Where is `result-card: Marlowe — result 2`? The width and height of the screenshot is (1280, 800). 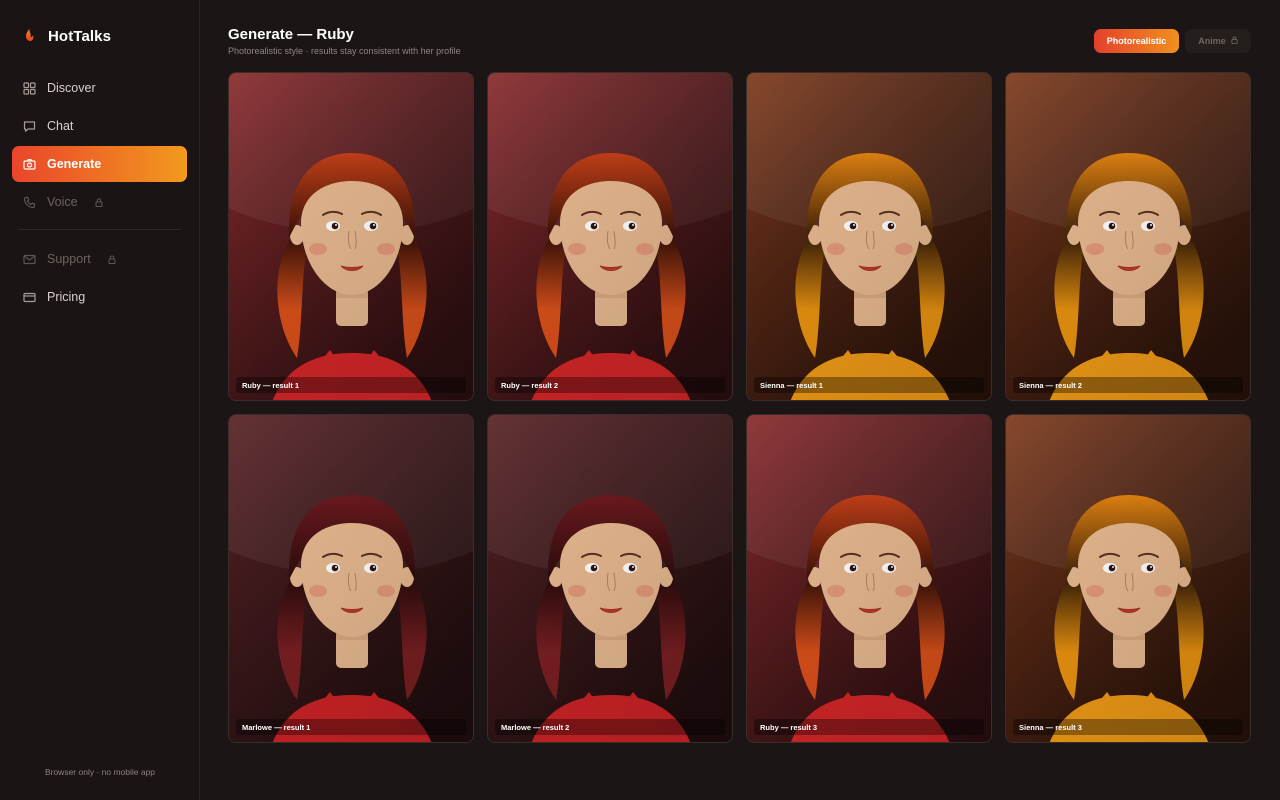
result-card: Marlowe — result 2 is located at coordinates (610, 578).